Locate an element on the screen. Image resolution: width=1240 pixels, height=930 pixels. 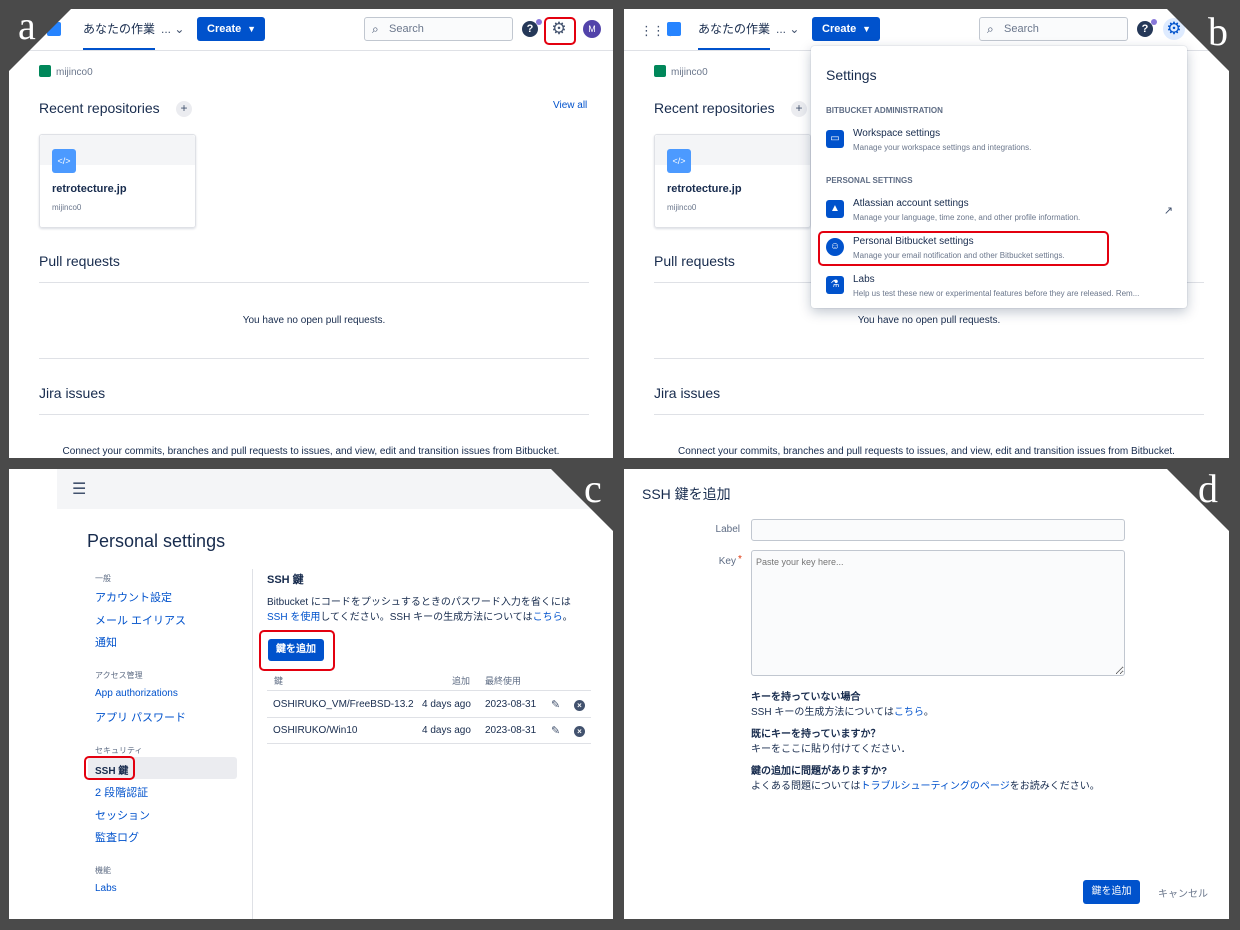
required-mark: * is located at coordinates (740, 559).